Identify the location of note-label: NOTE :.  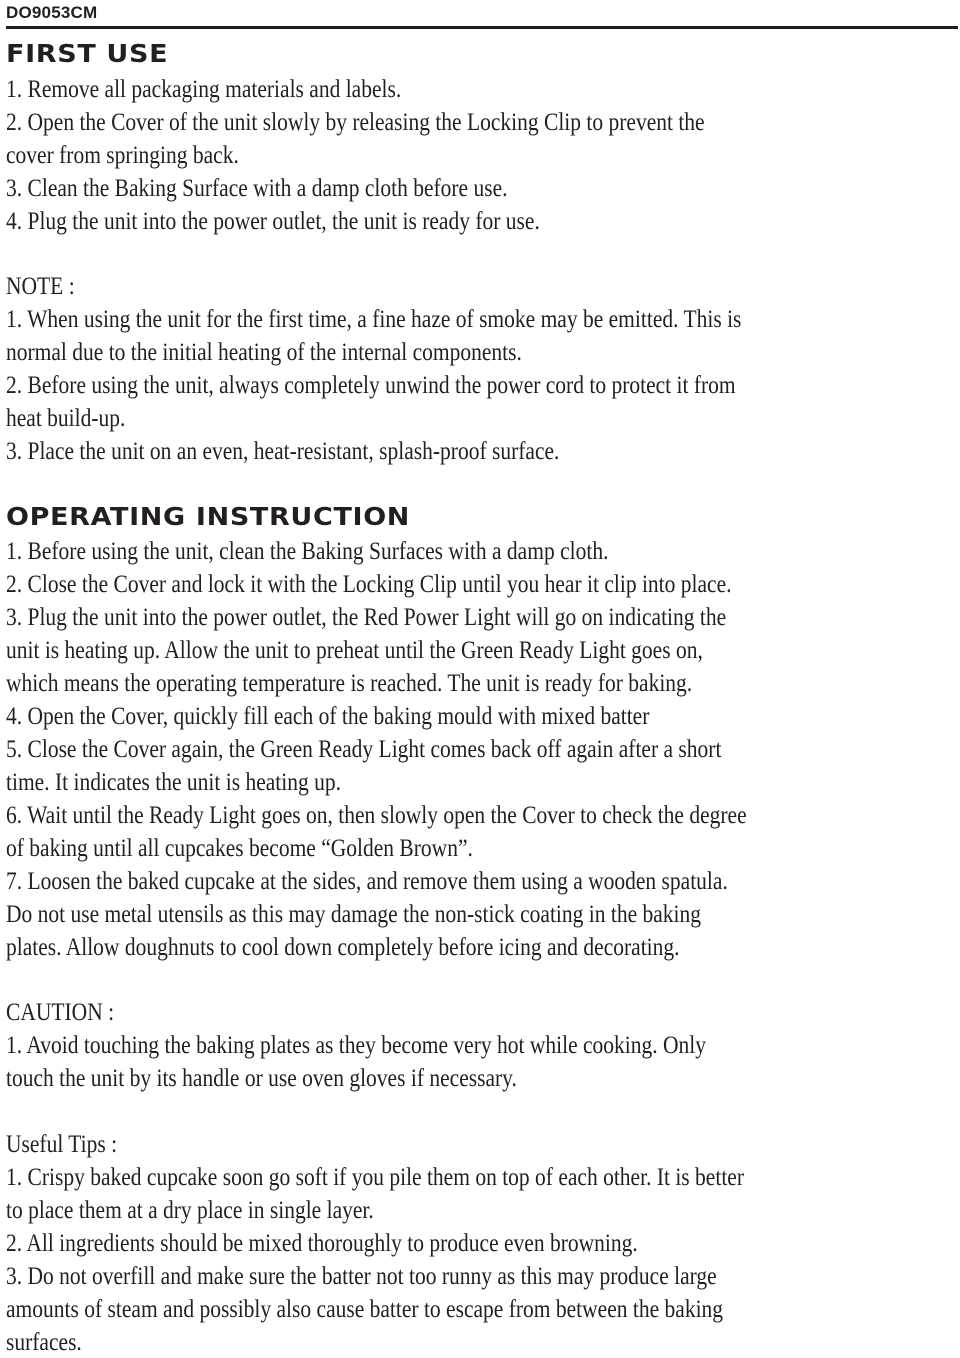
(40, 286).